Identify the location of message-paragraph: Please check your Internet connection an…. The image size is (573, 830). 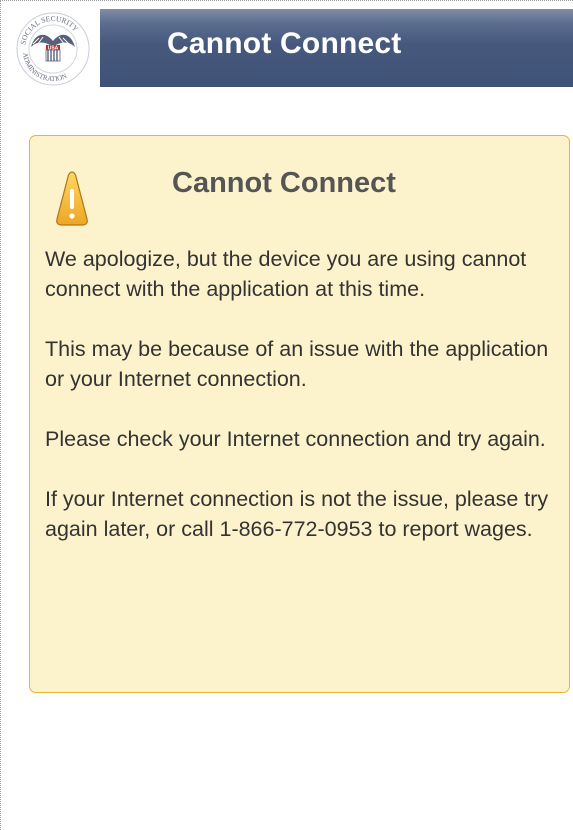
(295, 439).